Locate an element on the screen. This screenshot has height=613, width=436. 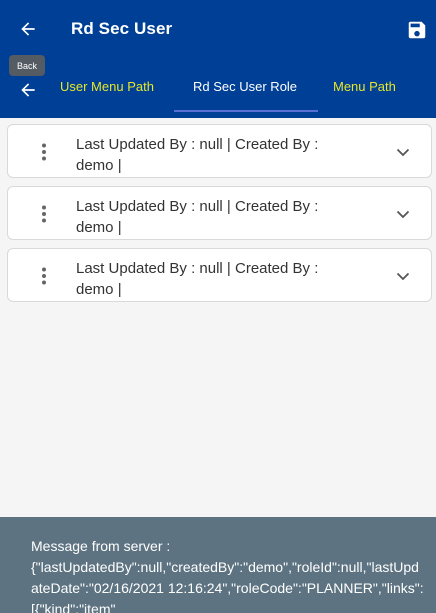
tab-user-menu-path: User Menu Path is located at coordinates (119, 86).